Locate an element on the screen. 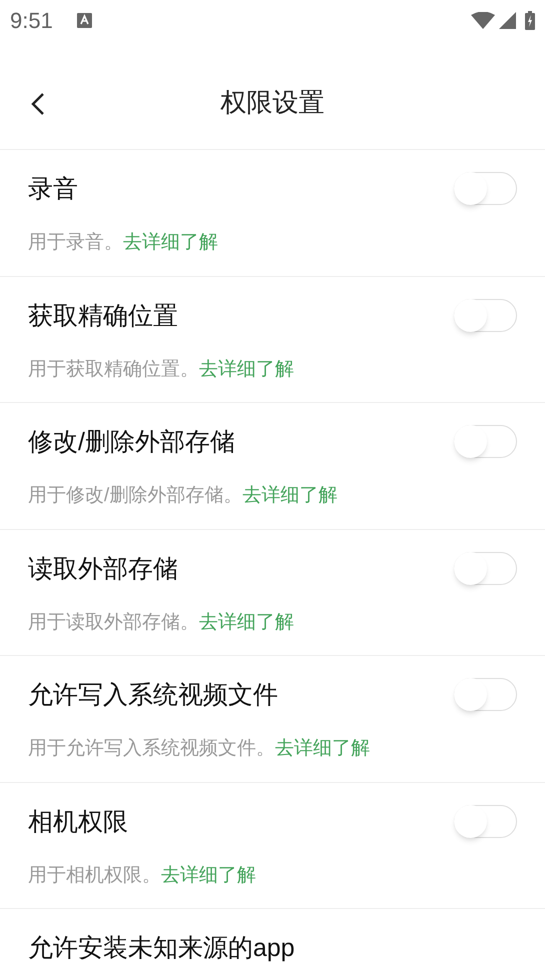 The width and height of the screenshot is (545, 970). permission-title: 允许写入系统视频文件 is located at coordinates (153, 695).